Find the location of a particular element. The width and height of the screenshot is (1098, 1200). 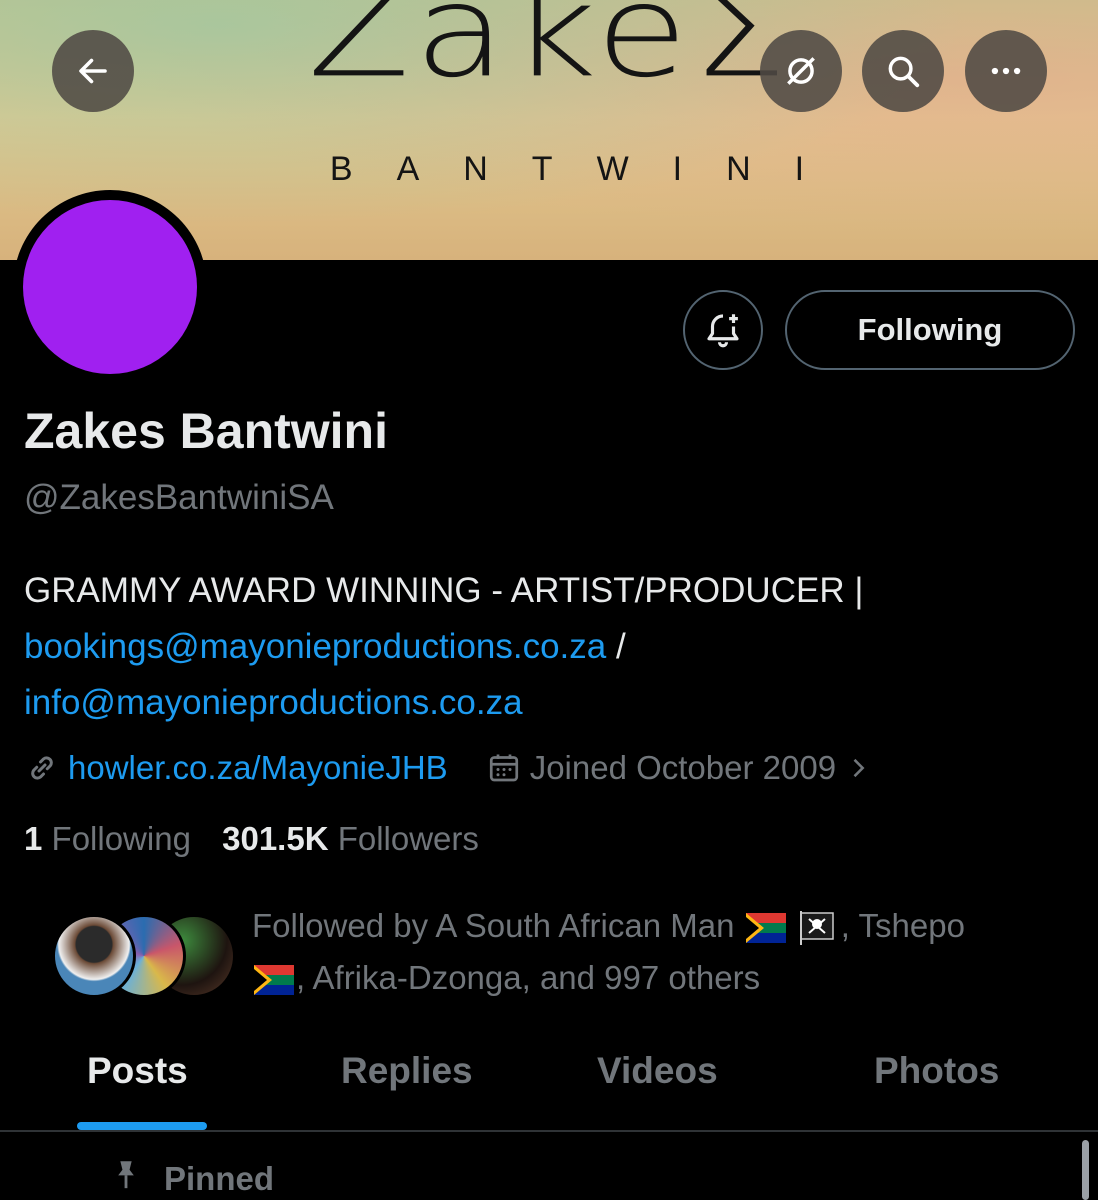

link-icon is located at coordinates (42, 768).